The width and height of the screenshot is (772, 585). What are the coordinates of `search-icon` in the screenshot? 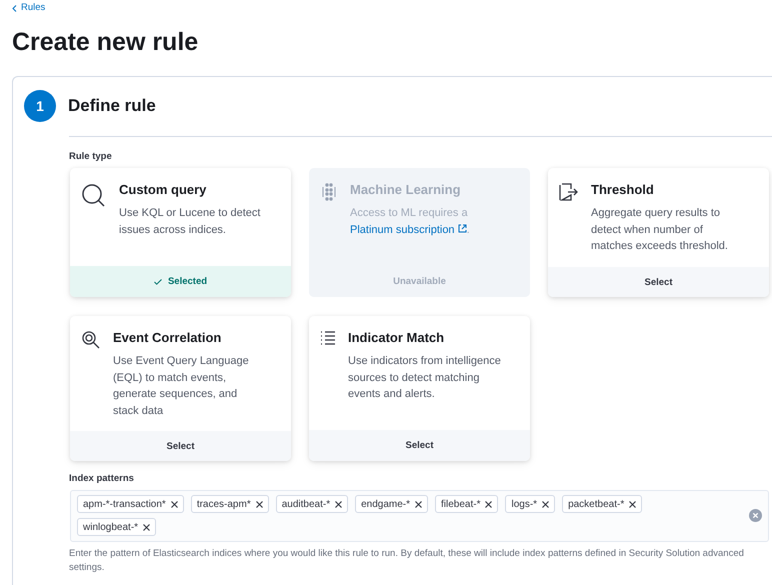 It's located at (94, 196).